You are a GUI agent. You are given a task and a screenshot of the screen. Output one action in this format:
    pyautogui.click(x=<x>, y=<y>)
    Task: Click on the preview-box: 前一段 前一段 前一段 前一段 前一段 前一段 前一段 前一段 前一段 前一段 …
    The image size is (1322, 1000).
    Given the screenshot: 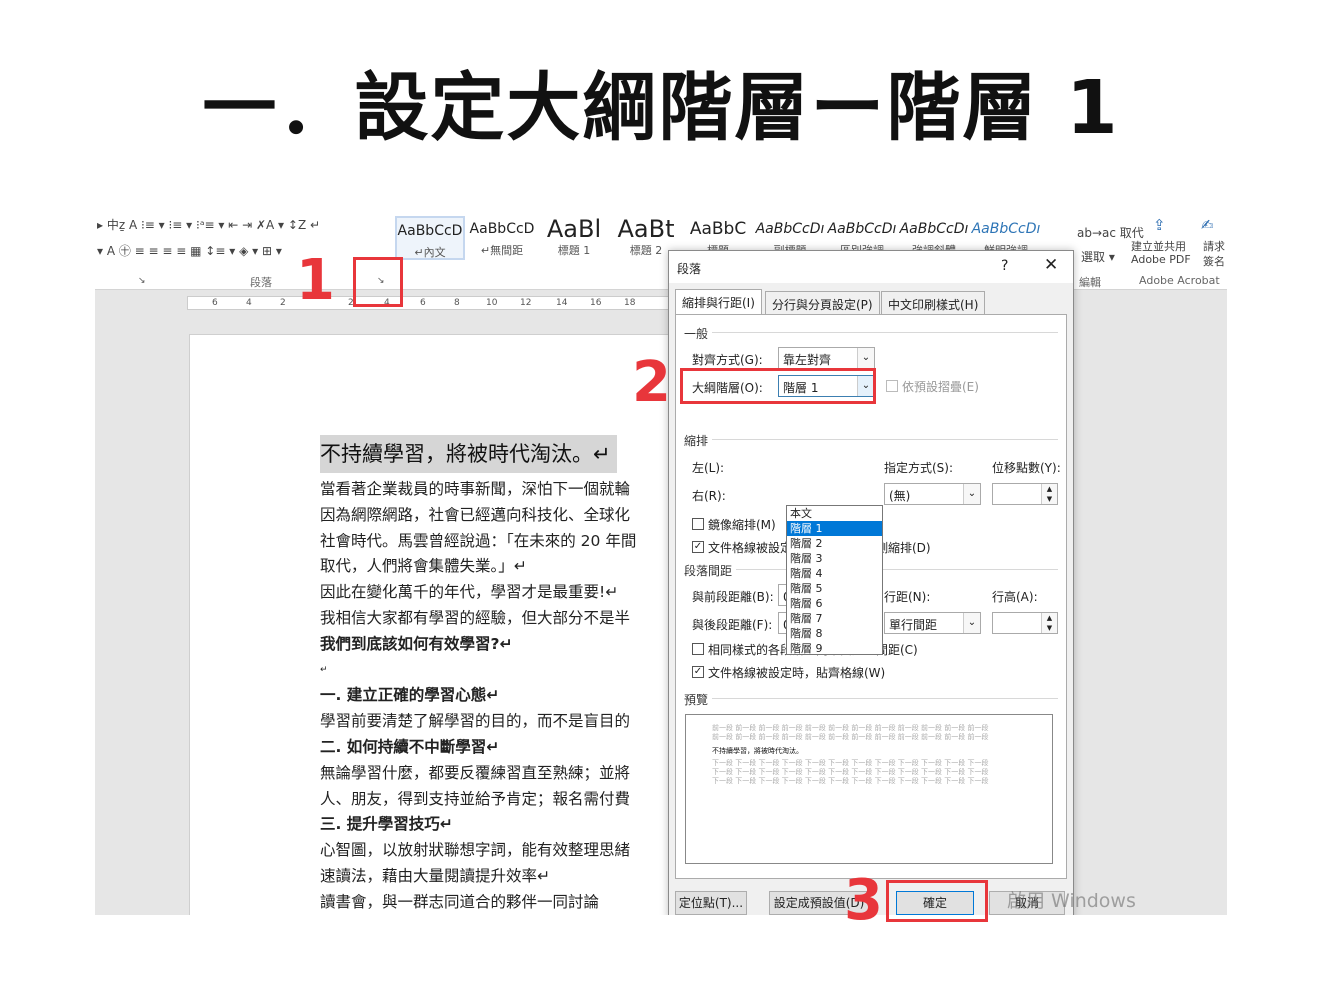 What is the action you would take?
    pyautogui.click(x=869, y=789)
    